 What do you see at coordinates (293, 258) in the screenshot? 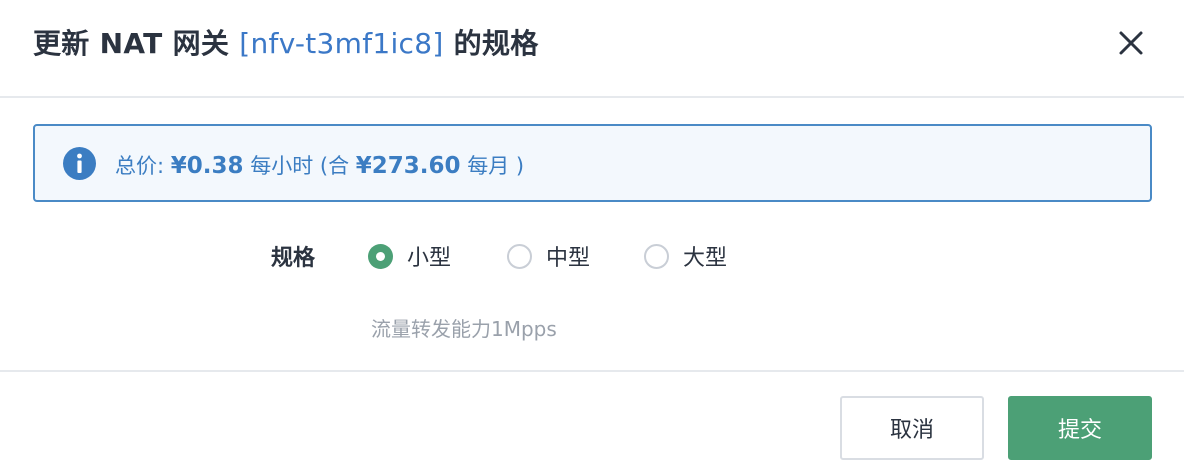
I see `spec-label: 规格` at bounding box center [293, 258].